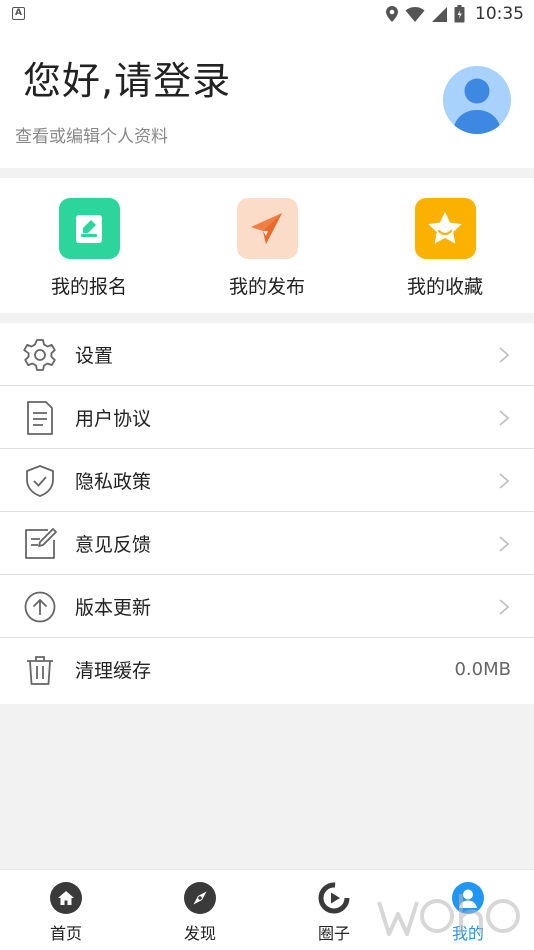 This screenshot has width=534, height=950. I want to click on shortcut-label: 我的发布, so click(266, 287).